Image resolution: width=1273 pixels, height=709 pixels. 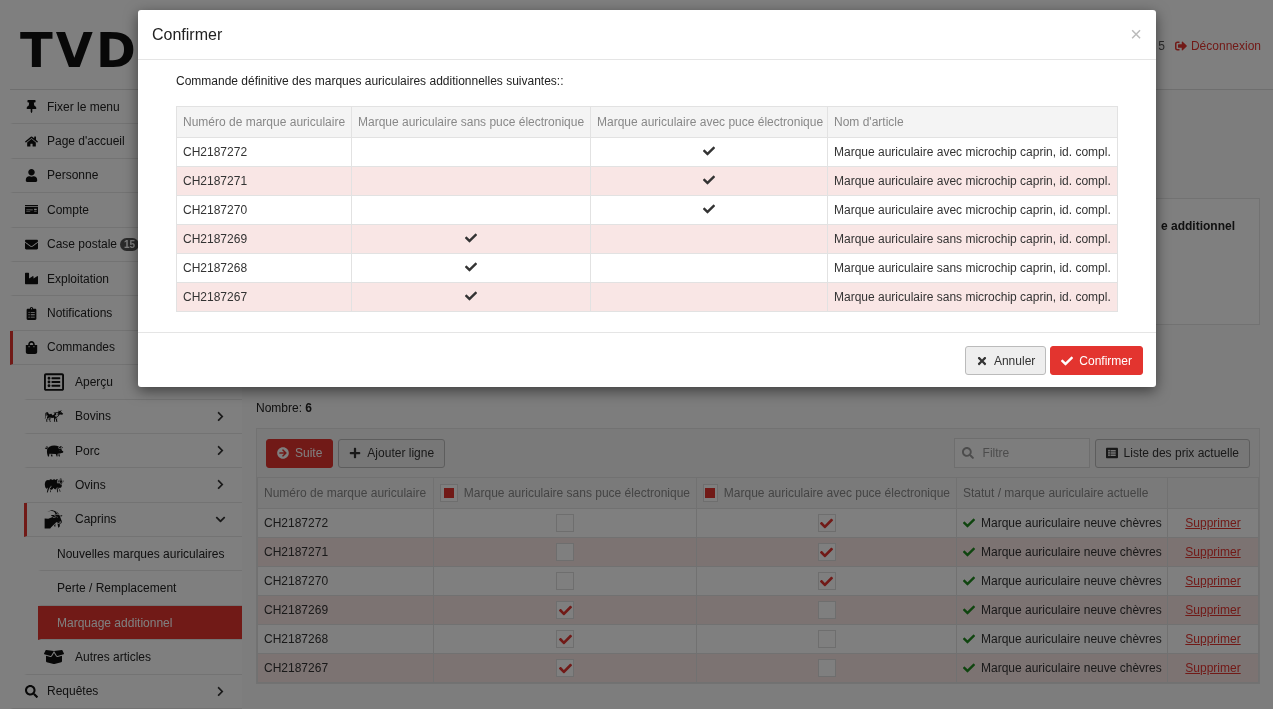 What do you see at coordinates (79, 49) in the screenshot?
I see `logo: TVD` at bounding box center [79, 49].